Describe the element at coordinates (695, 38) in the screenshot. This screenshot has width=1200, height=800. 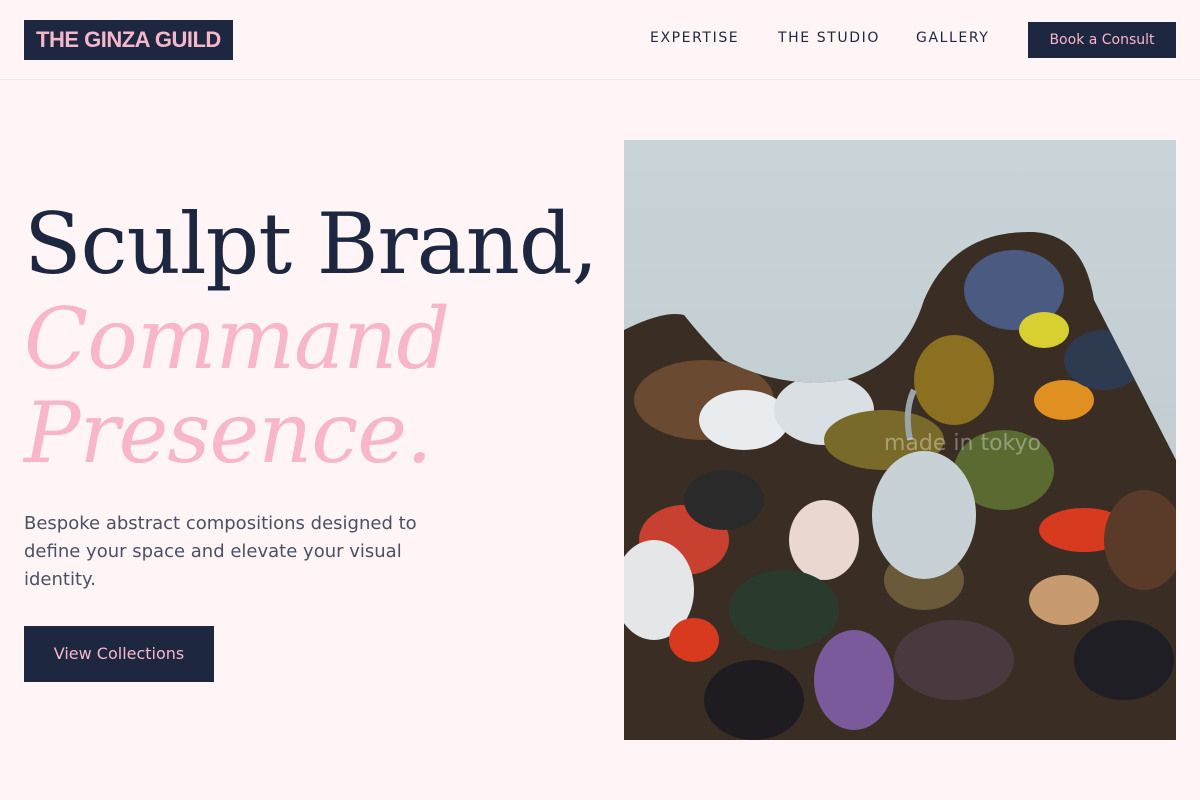
I see `nav-link-expertise: EXPERTISE` at that location.